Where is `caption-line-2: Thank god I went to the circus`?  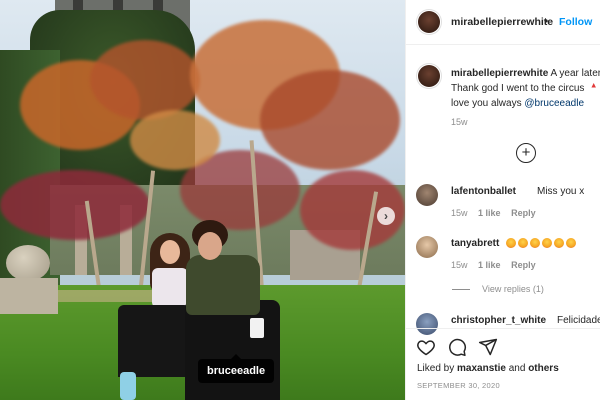
caption-line-2: Thank god I went to the circus is located at coordinates (518, 88).